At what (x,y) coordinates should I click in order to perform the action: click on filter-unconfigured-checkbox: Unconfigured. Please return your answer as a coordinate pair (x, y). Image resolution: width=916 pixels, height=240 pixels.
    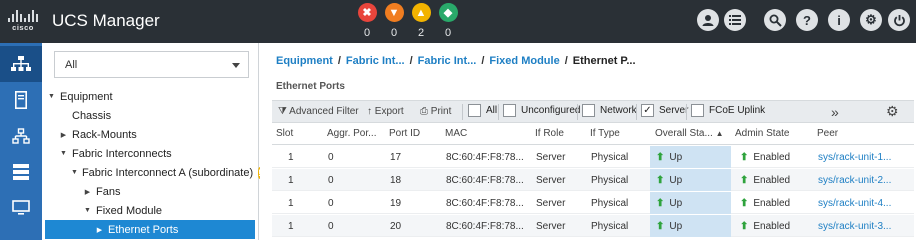
    Looking at the image, I should click on (541, 110).